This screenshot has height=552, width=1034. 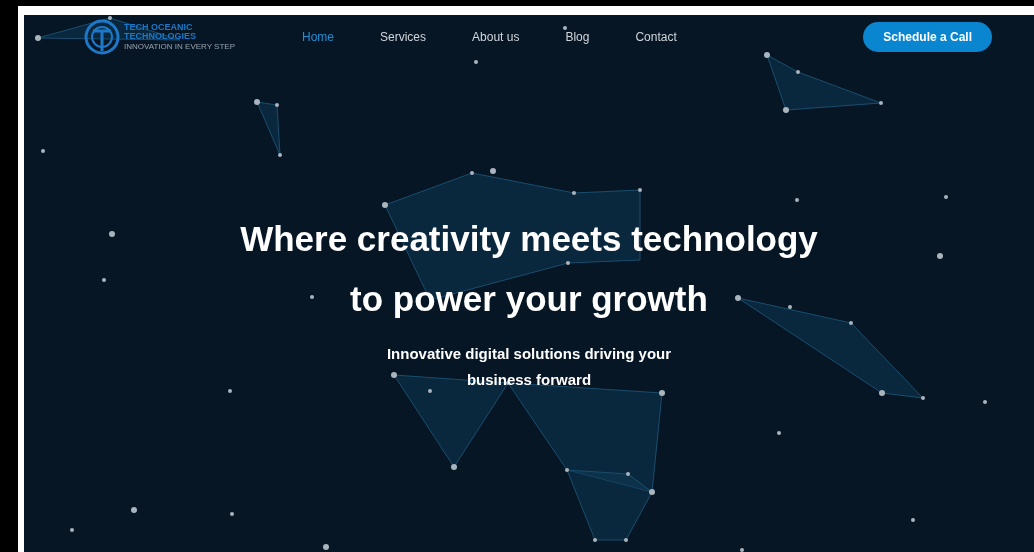 I want to click on schedule-call-button: Schedule a Call, so click(x=927, y=37).